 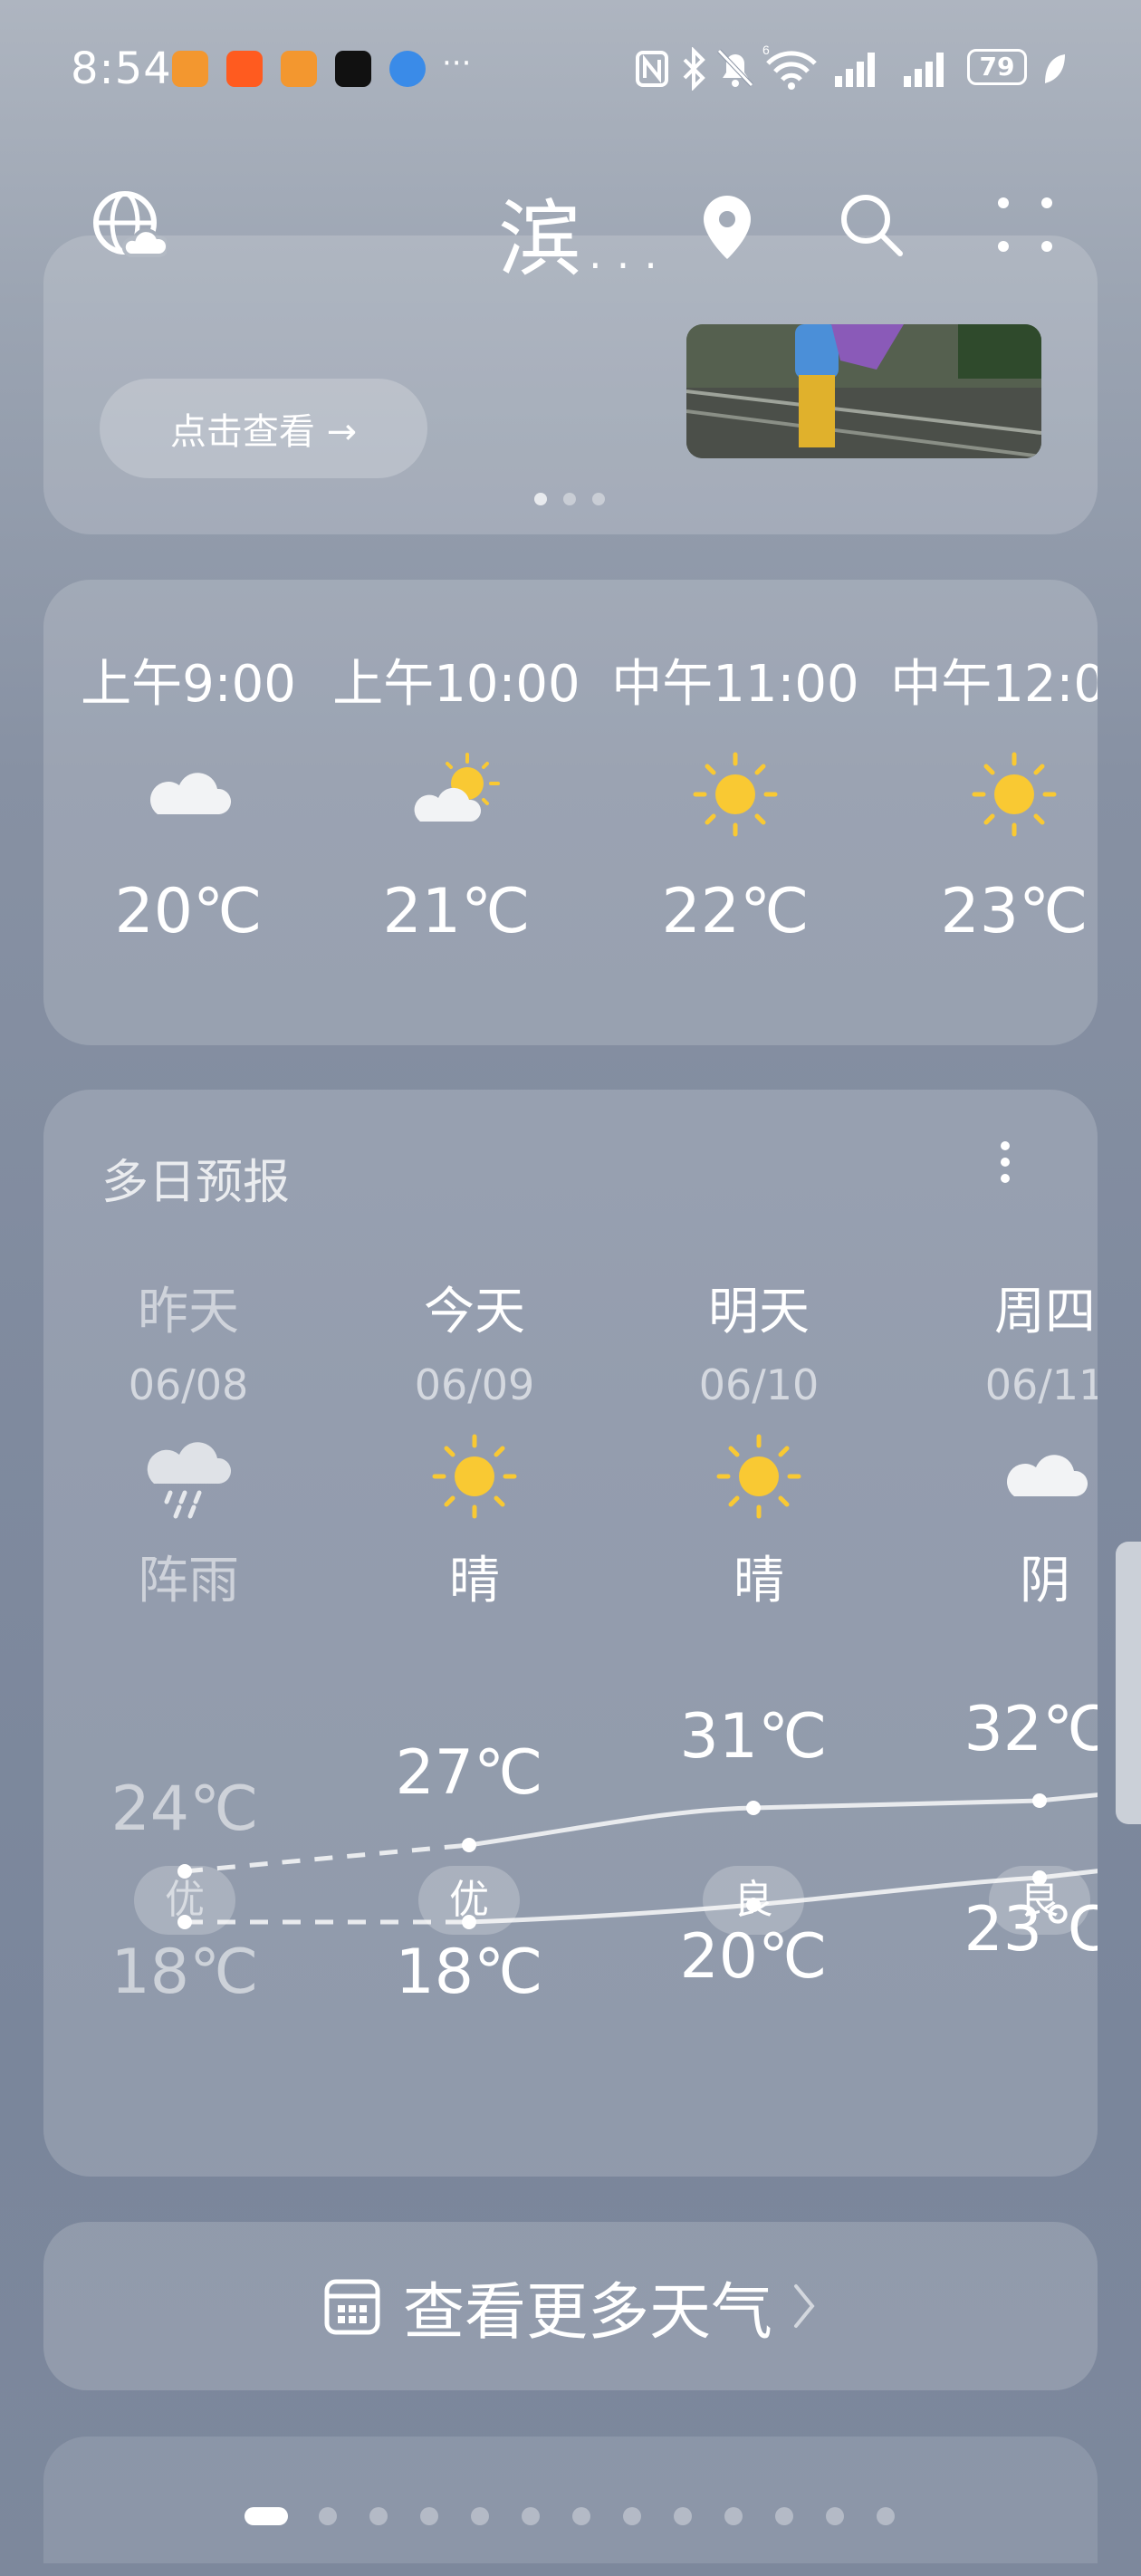 I want to click on hourly-item: 上午10:00 21℃, so click(x=456, y=795).